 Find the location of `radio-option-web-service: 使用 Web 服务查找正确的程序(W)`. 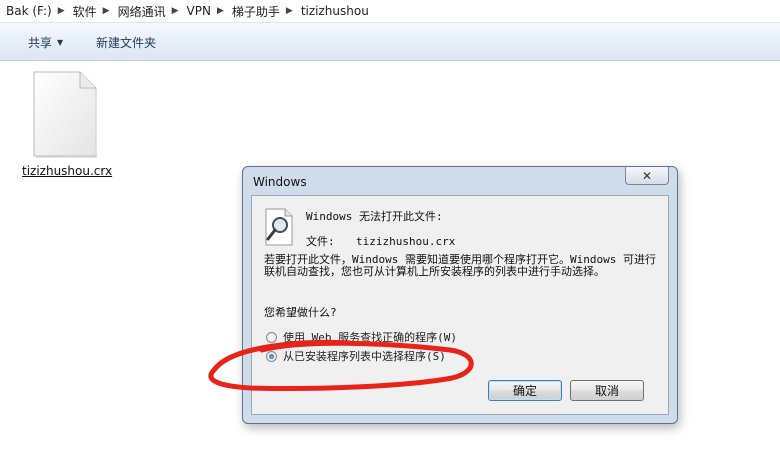

radio-option-web-service: 使用 Web 服务查找正确的程序(W) is located at coordinates (361, 337).